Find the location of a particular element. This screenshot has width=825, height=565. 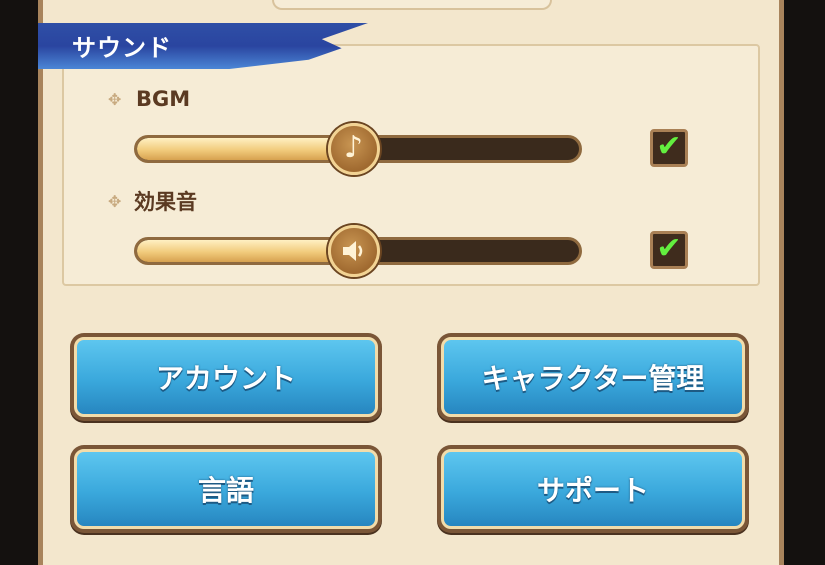

language-button-label: 言語 is located at coordinates (226, 489).